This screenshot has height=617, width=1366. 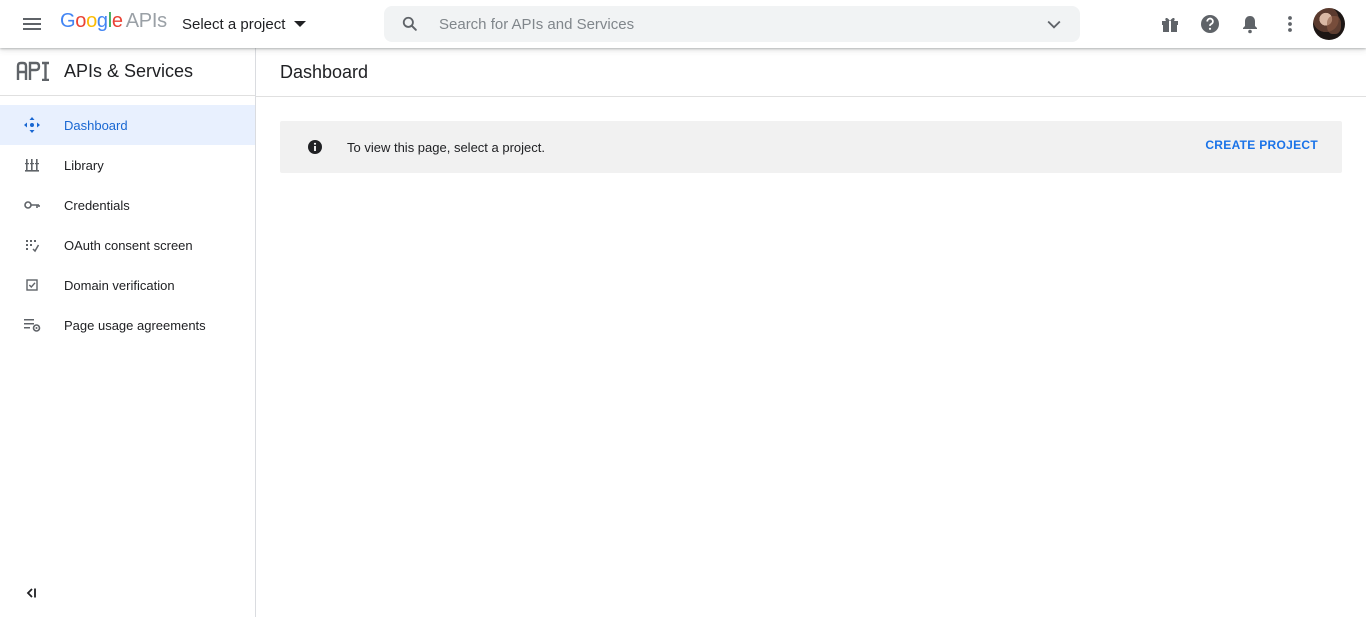 I want to click on sidebar-item-page-usage-agreements: Page usage agreements, so click(x=127, y=325).